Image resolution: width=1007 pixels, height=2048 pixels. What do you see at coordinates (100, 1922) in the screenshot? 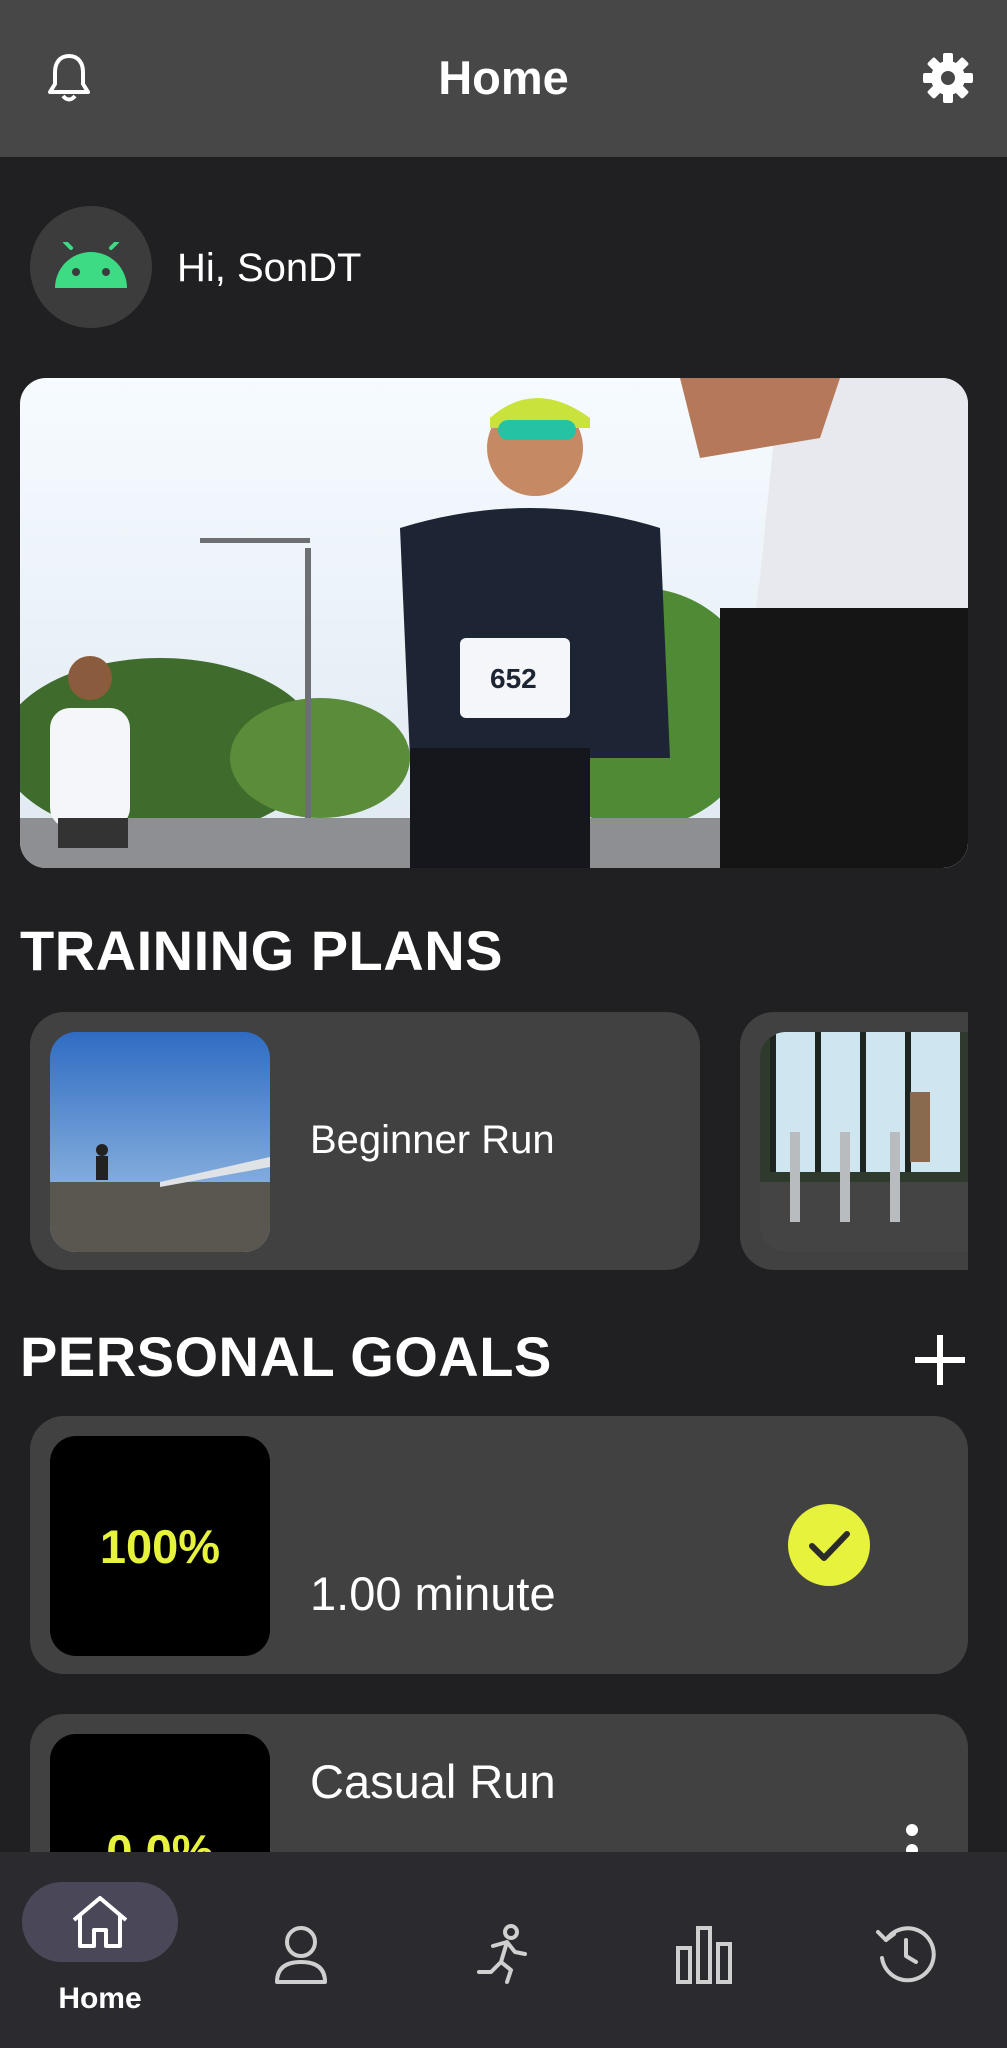
I see `home-icon` at bounding box center [100, 1922].